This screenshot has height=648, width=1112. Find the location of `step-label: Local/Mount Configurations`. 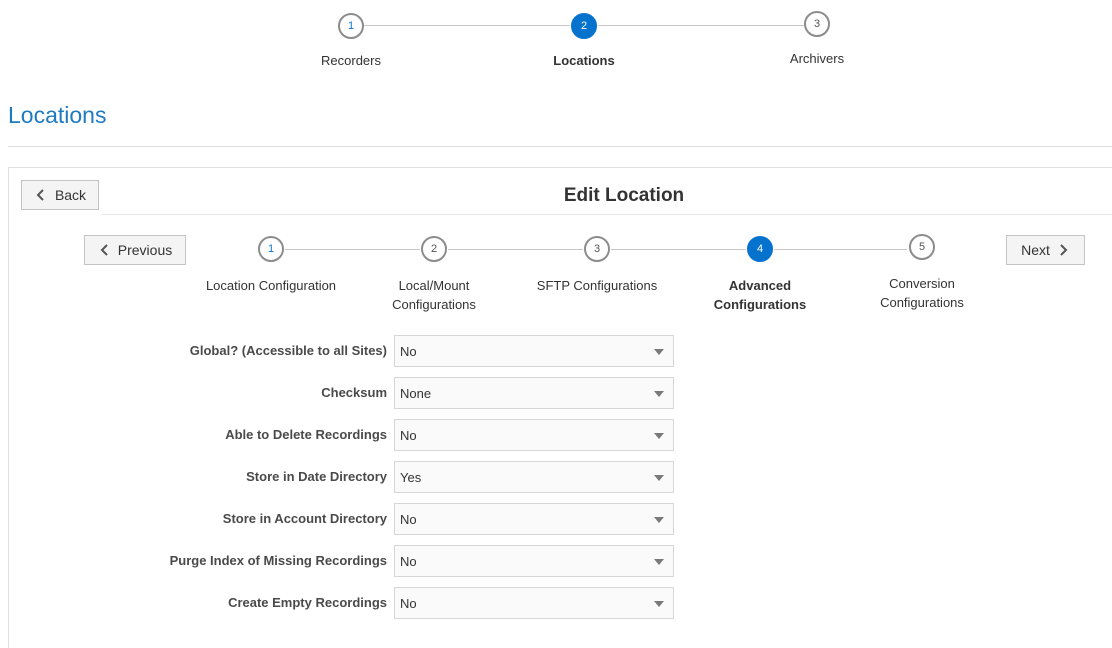

step-label: Local/Mount Configurations is located at coordinates (434, 295).